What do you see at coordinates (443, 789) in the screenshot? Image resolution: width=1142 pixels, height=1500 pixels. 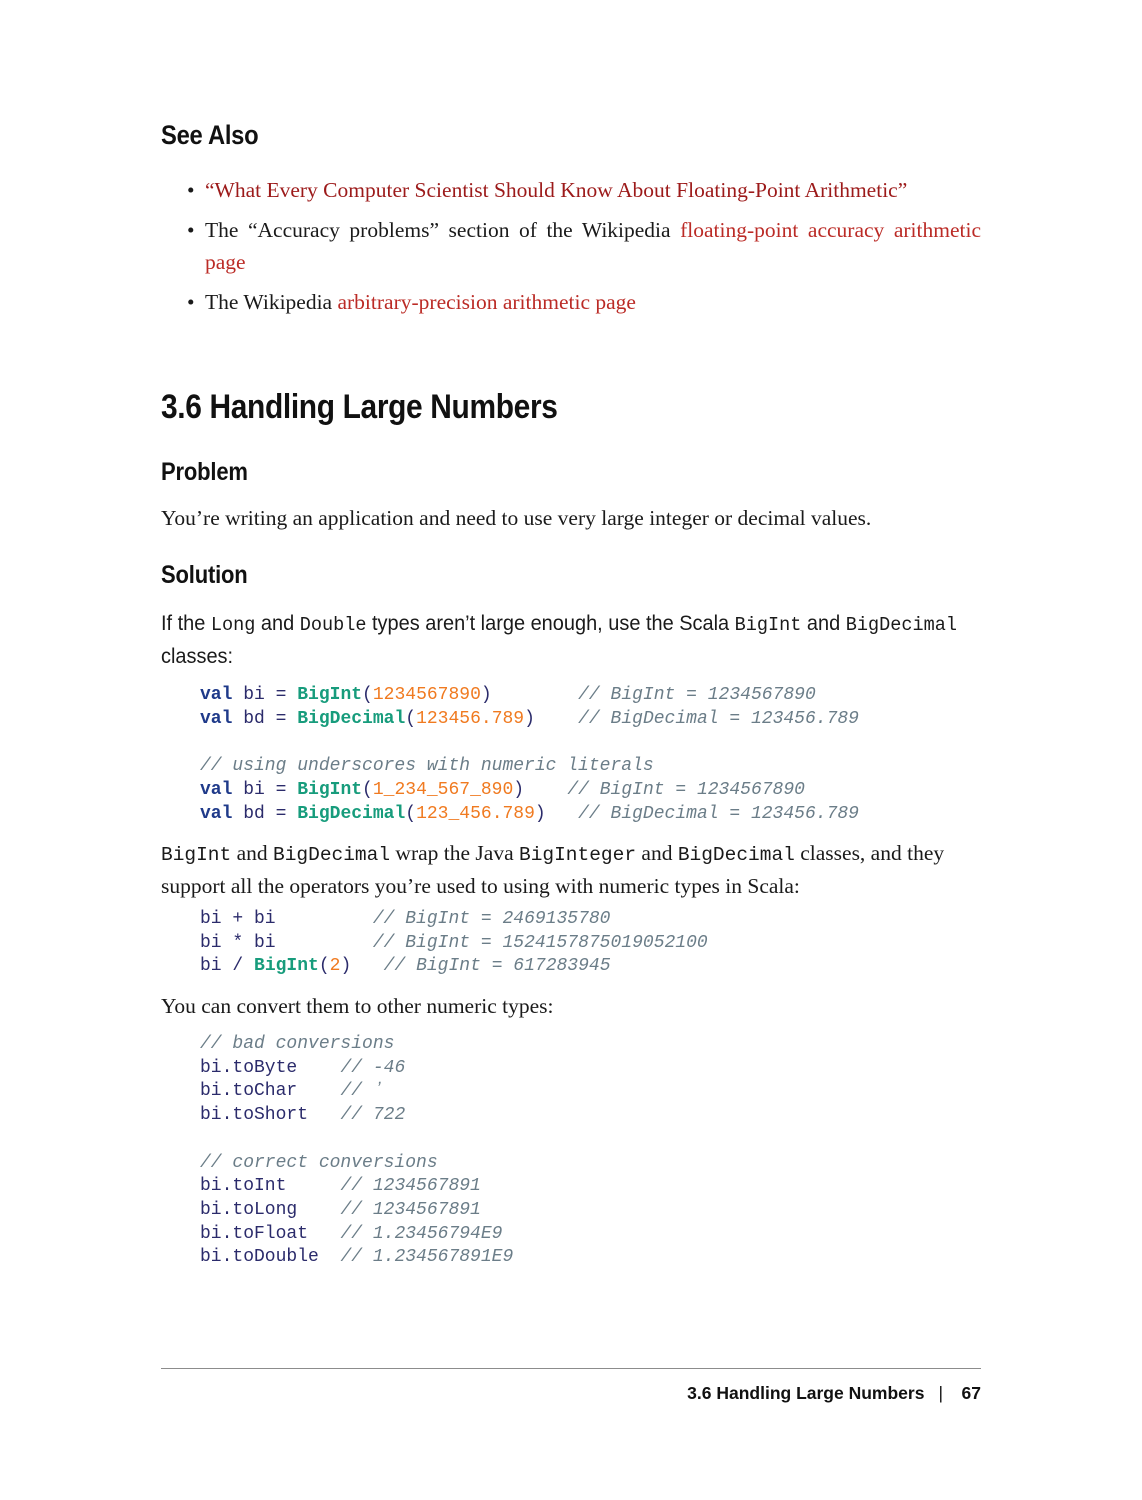 I see `code-token: 1_234_567_890` at bounding box center [443, 789].